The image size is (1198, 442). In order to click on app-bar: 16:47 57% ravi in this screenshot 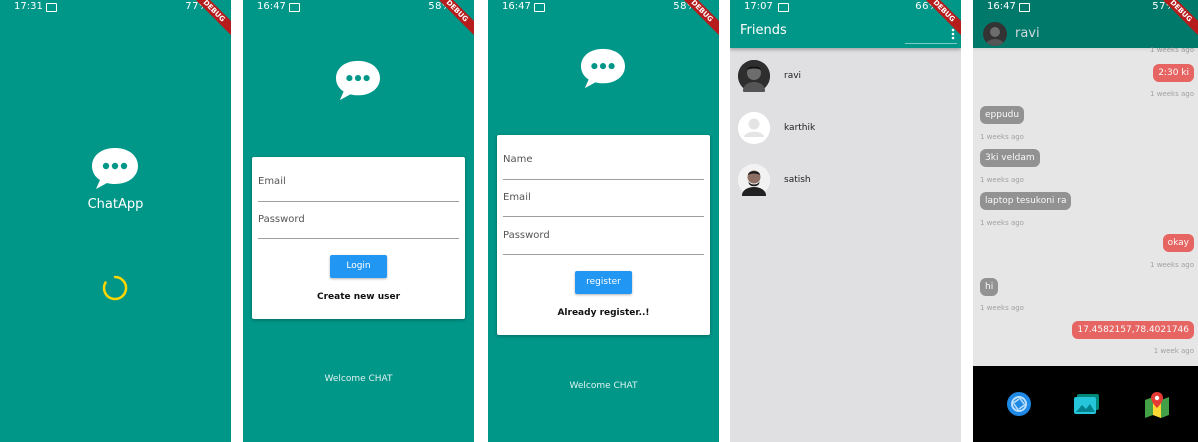, I will do `click(1085, 24)`.